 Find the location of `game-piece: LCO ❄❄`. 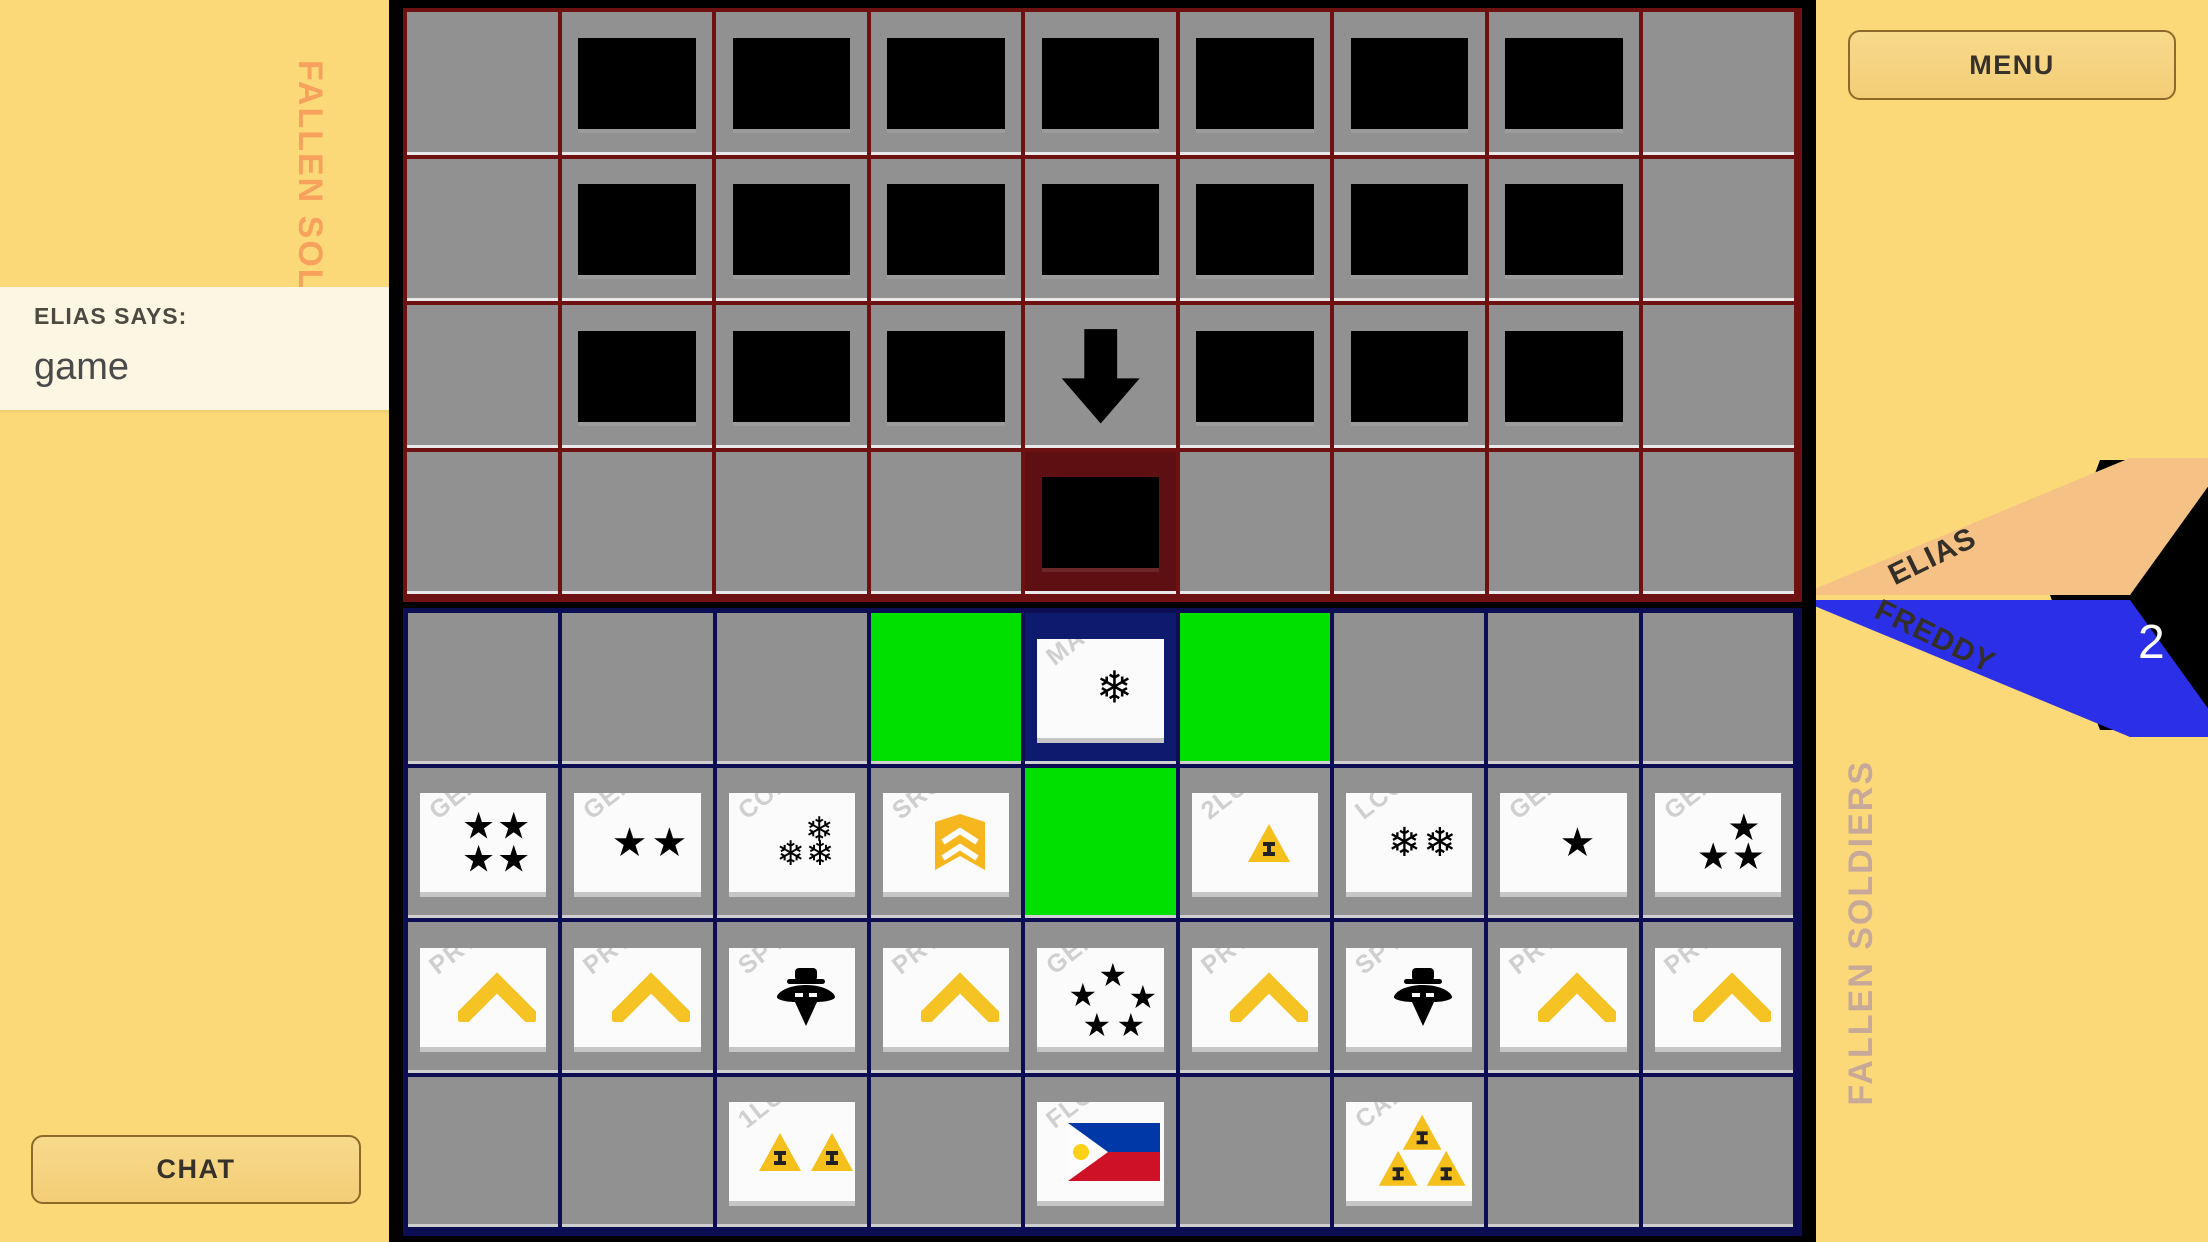

game-piece: LCO ❄❄ is located at coordinates (1409, 843).